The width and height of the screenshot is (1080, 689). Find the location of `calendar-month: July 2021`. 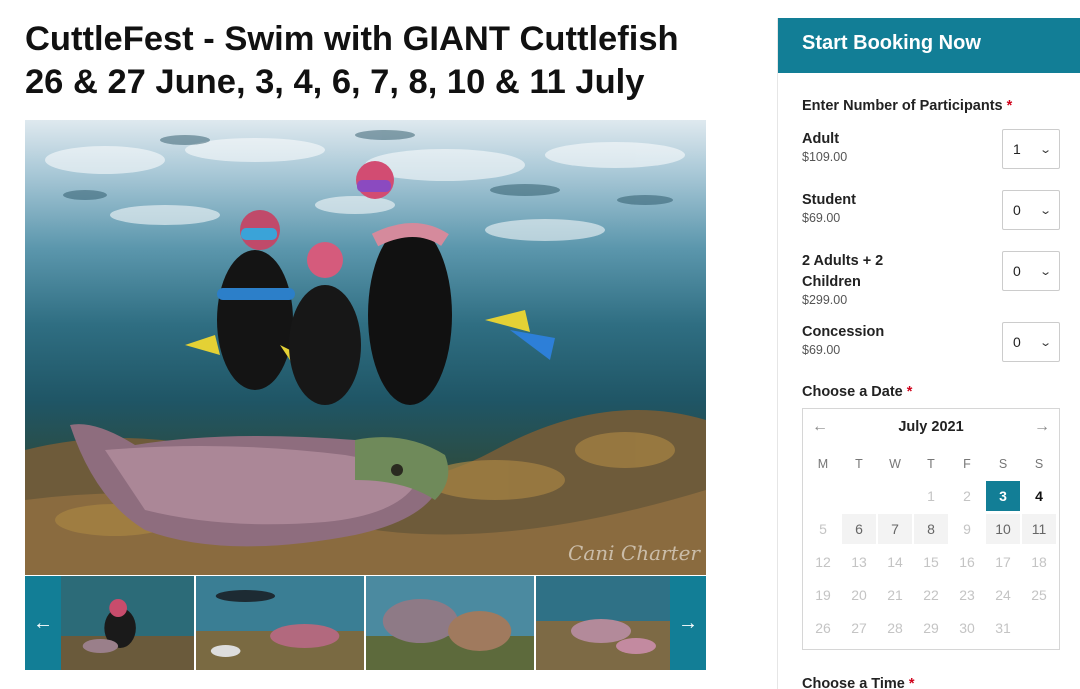

calendar-month: July 2021 is located at coordinates (931, 427).